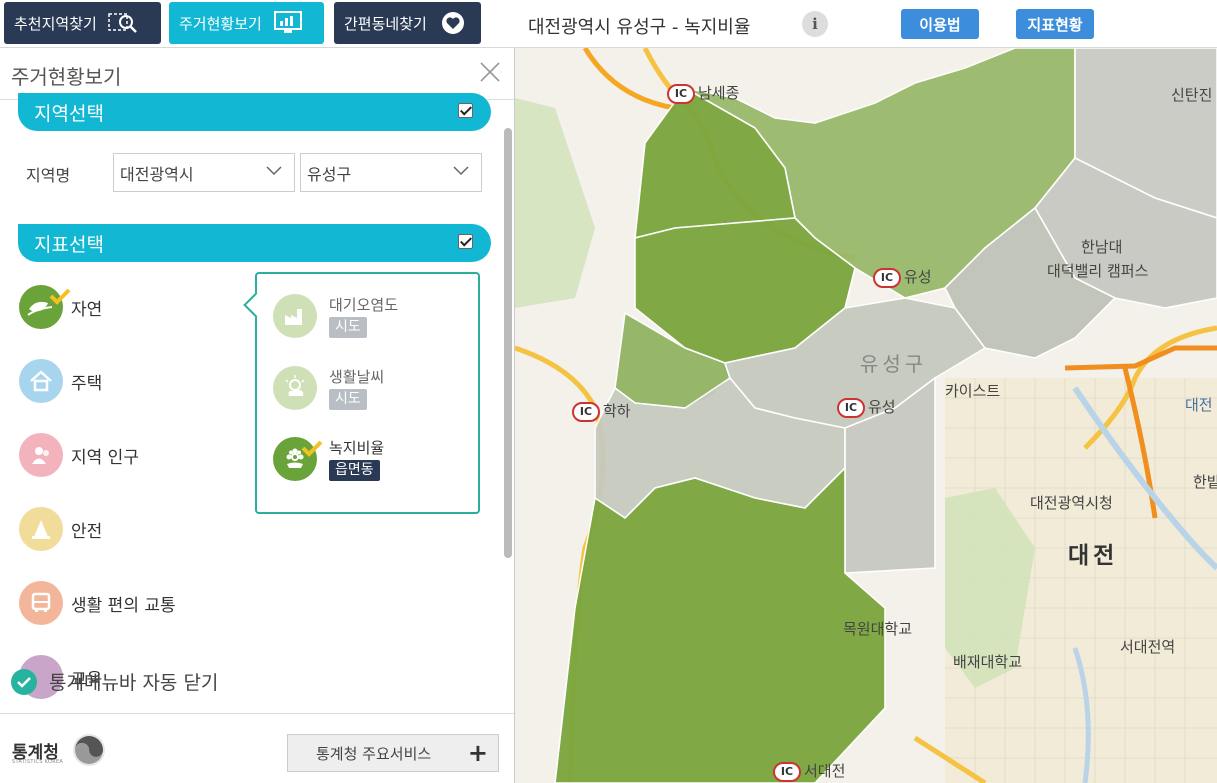 The image size is (1217, 783). What do you see at coordinates (1192, 95) in the screenshot?
I see `map-label-sintanjin: 신탄진` at bounding box center [1192, 95].